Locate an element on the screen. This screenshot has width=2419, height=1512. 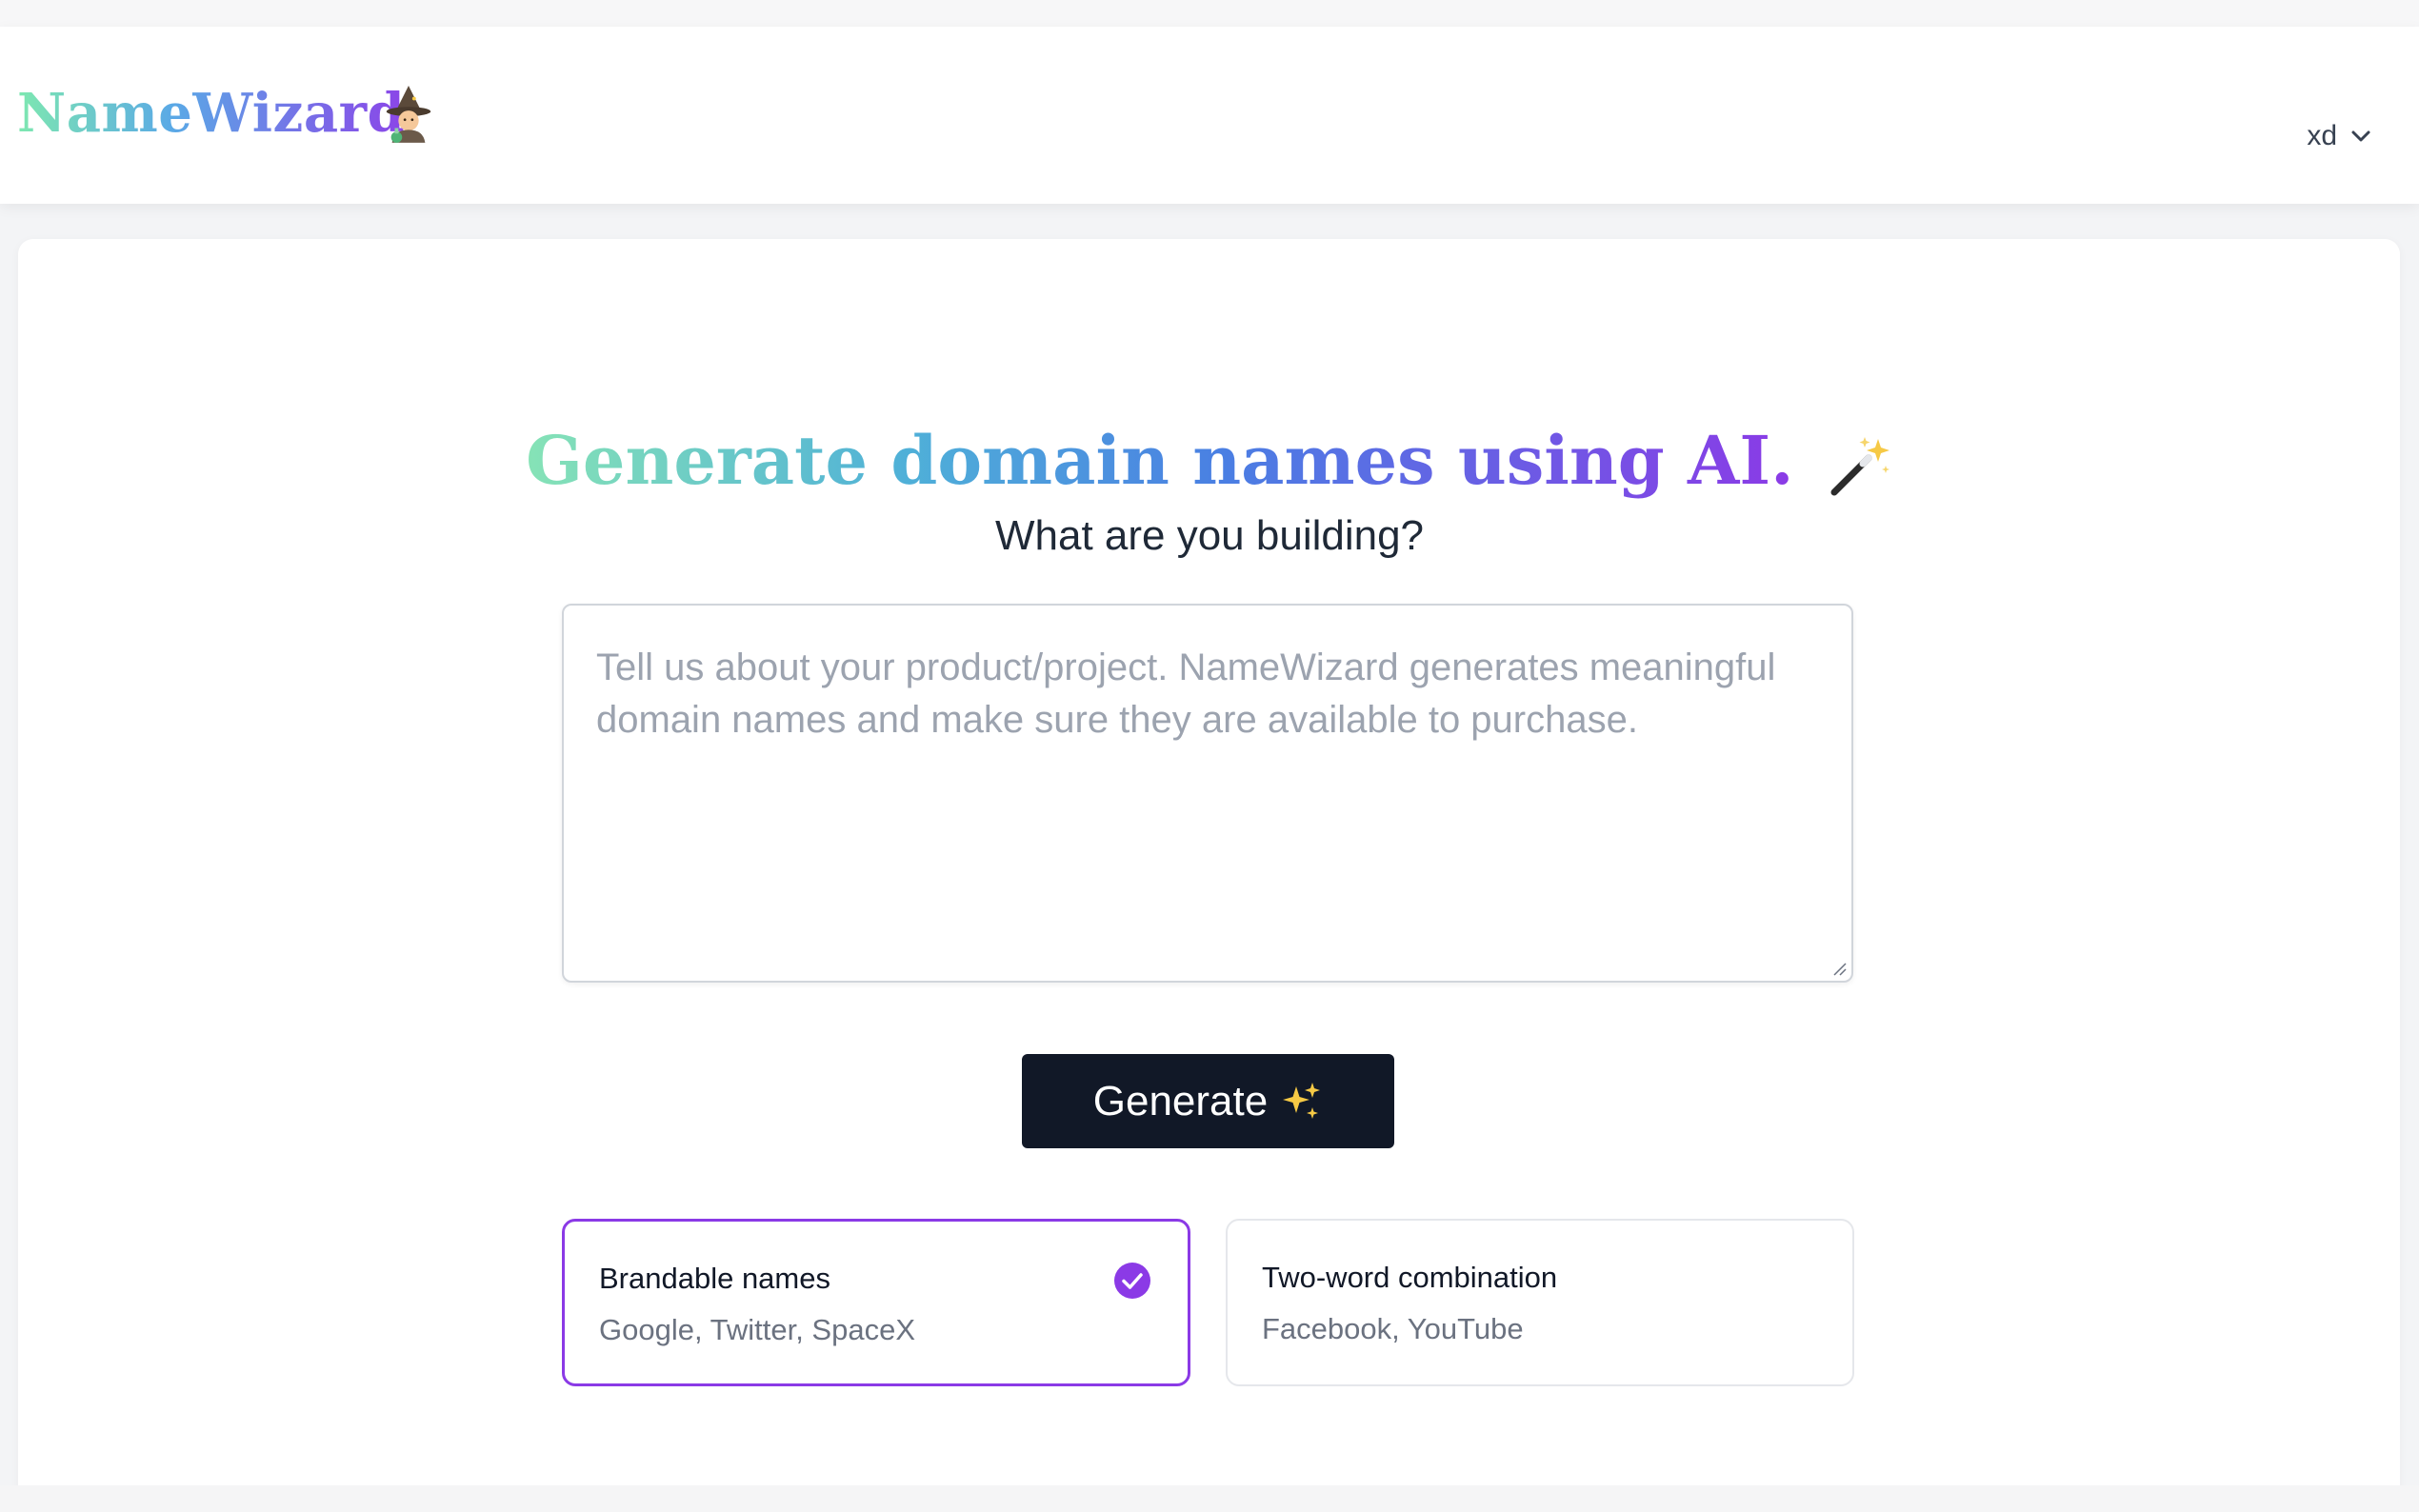
sparkles-icon is located at coordinates (1302, 1100).